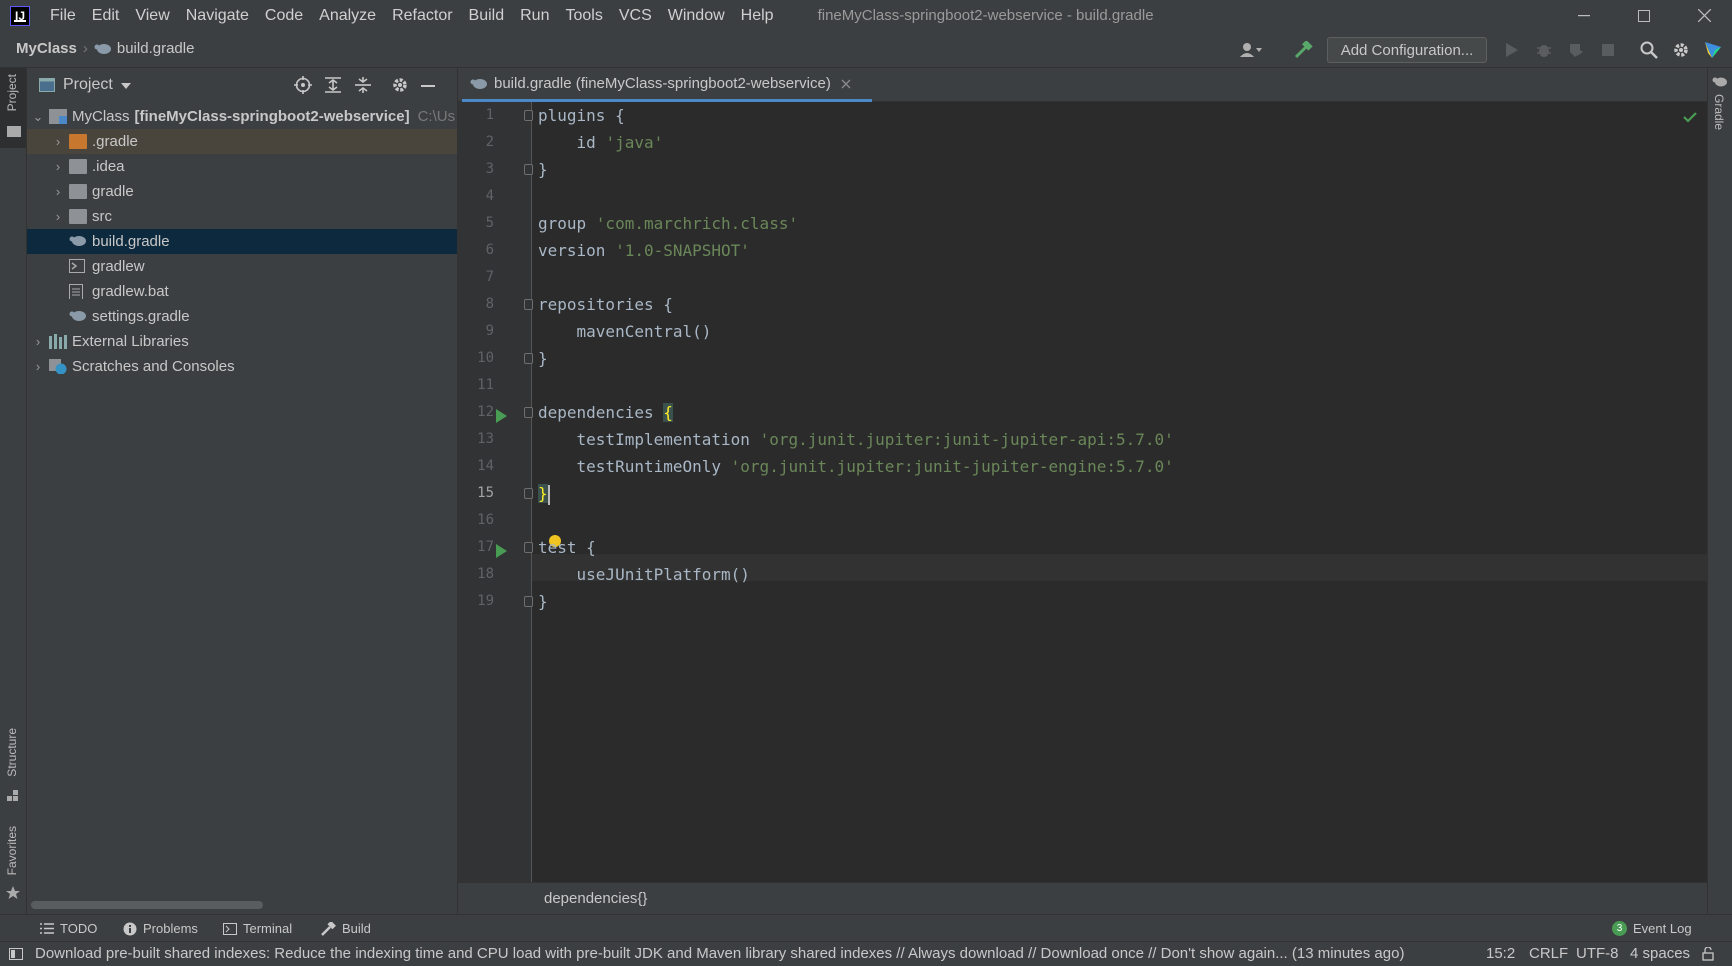  I want to click on menu-analyze: Analyze, so click(347, 16).